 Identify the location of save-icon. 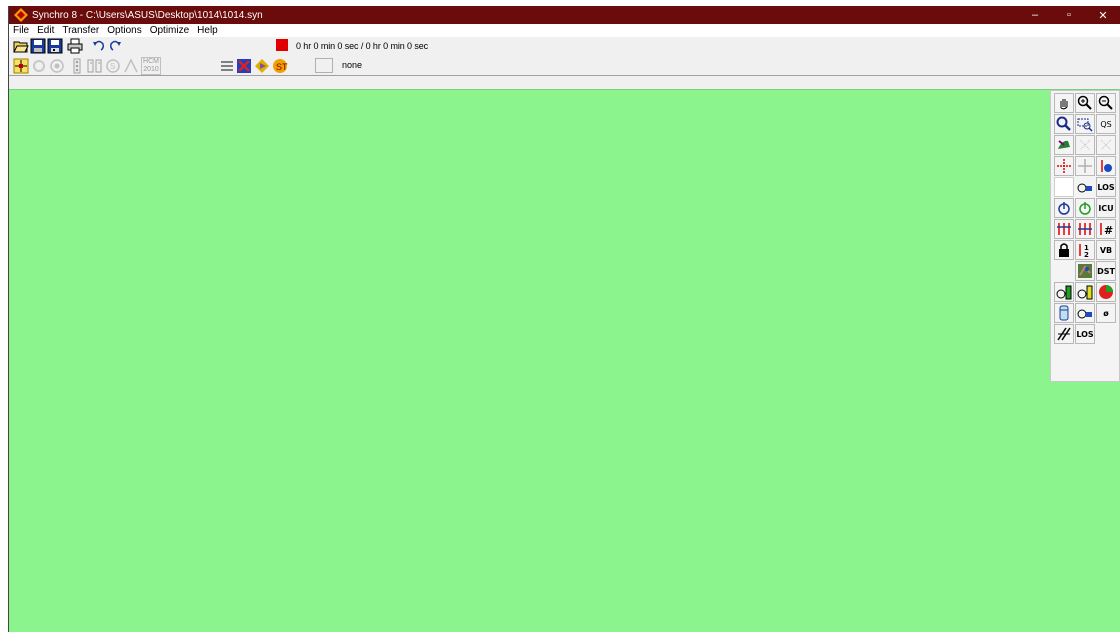
(38, 46).